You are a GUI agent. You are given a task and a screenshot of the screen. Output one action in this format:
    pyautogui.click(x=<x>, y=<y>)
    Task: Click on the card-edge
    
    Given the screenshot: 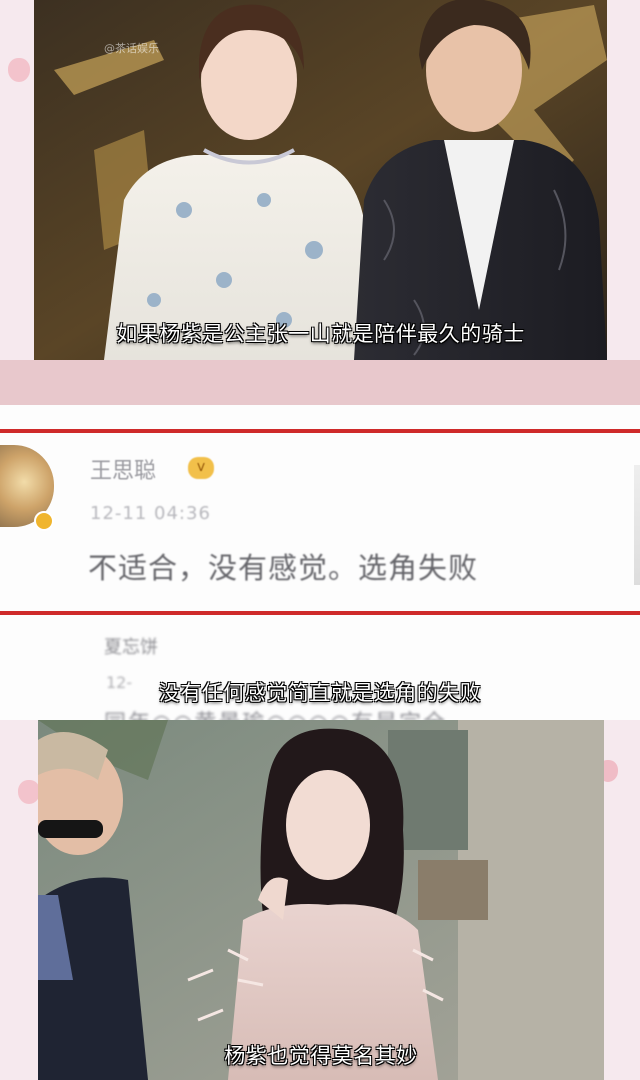 What is the action you would take?
    pyautogui.click(x=637, y=525)
    